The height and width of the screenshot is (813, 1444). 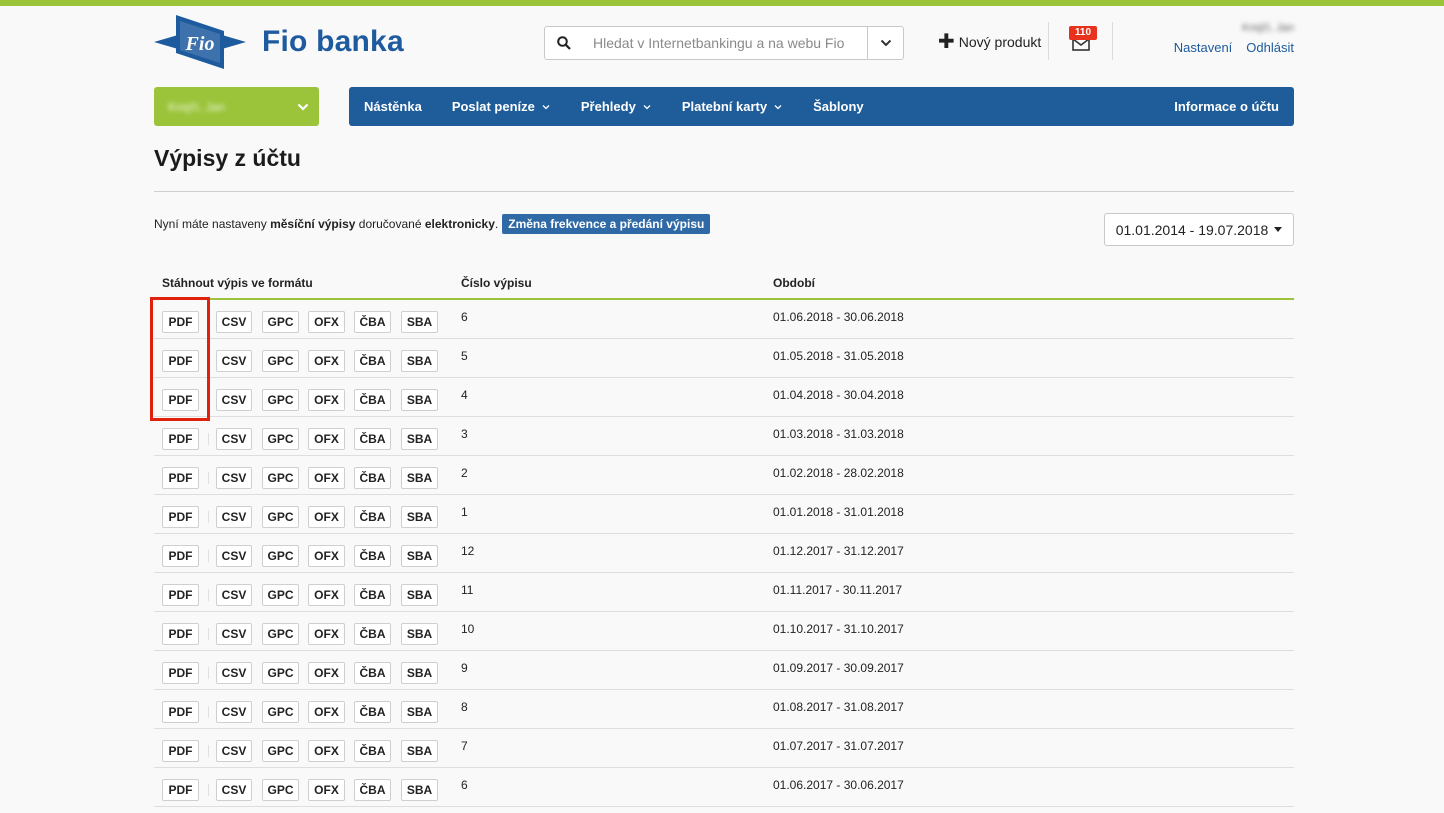 What do you see at coordinates (838, 668) in the screenshot?
I see `statement-period: 01.09.2017 - 30.09.2017` at bounding box center [838, 668].